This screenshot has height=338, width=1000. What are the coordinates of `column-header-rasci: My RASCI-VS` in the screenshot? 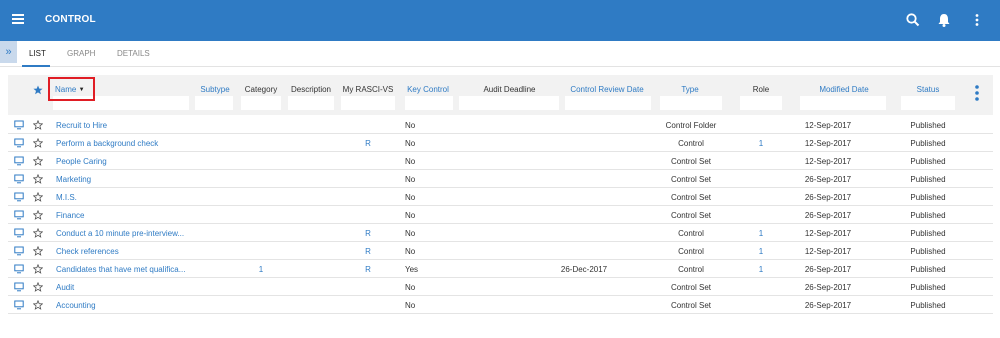 It's located at (368, 89).